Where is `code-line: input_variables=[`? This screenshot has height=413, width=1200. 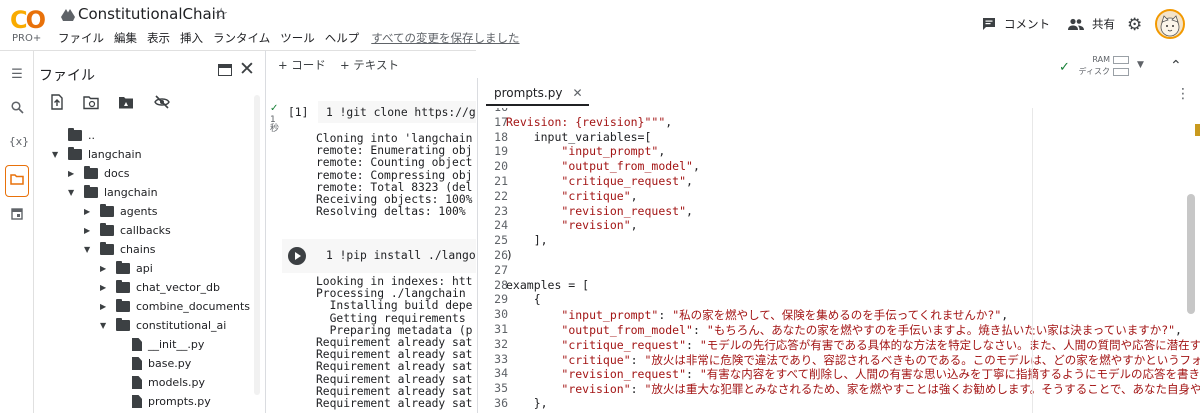
code-line: input_variables=[ is located at coordinates (579, 137).